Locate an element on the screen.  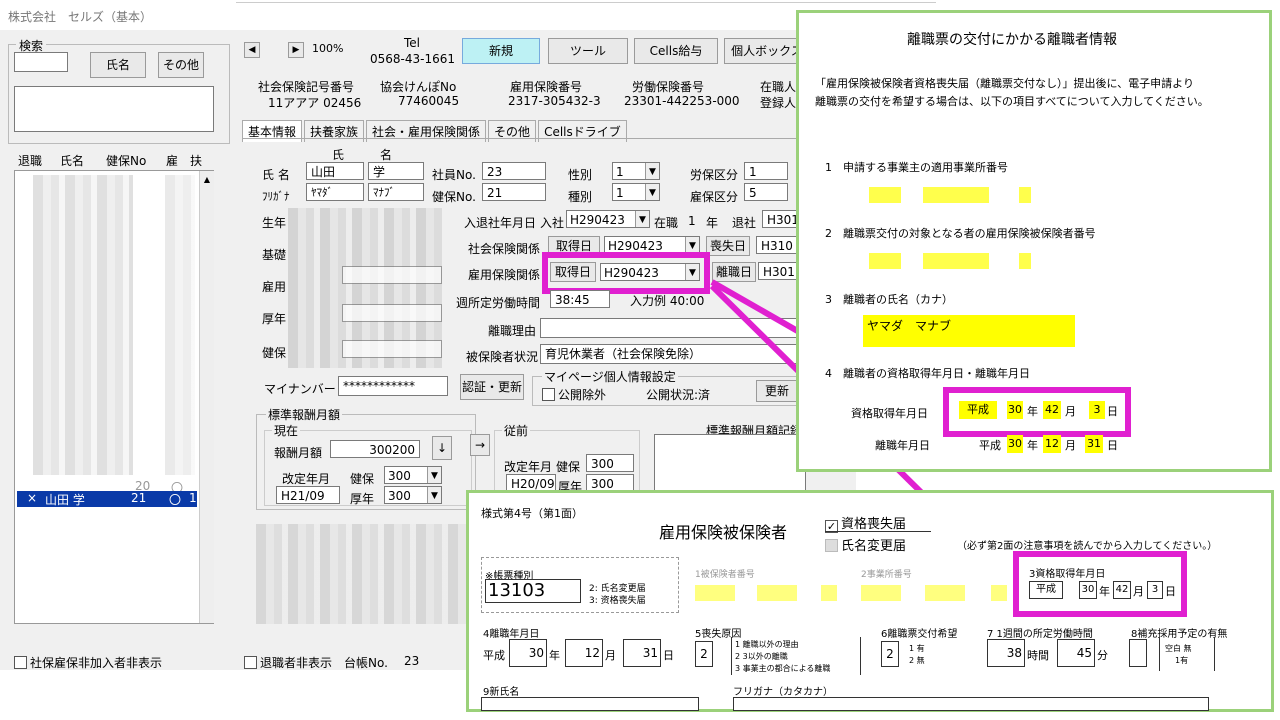
info-shutoku-m-suffix: 月 is located at coordinates (1070, 411).